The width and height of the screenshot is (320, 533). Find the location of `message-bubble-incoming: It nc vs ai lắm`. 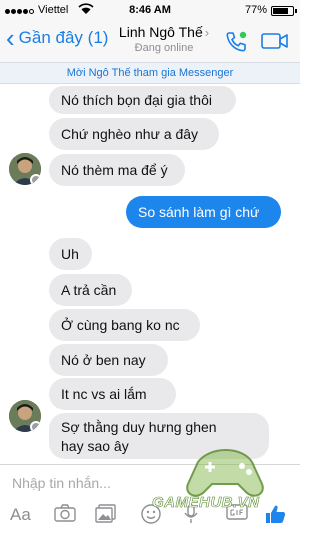

message-bubble-incoming: It nc vs ai lắm is located at coordinates (112, 394).